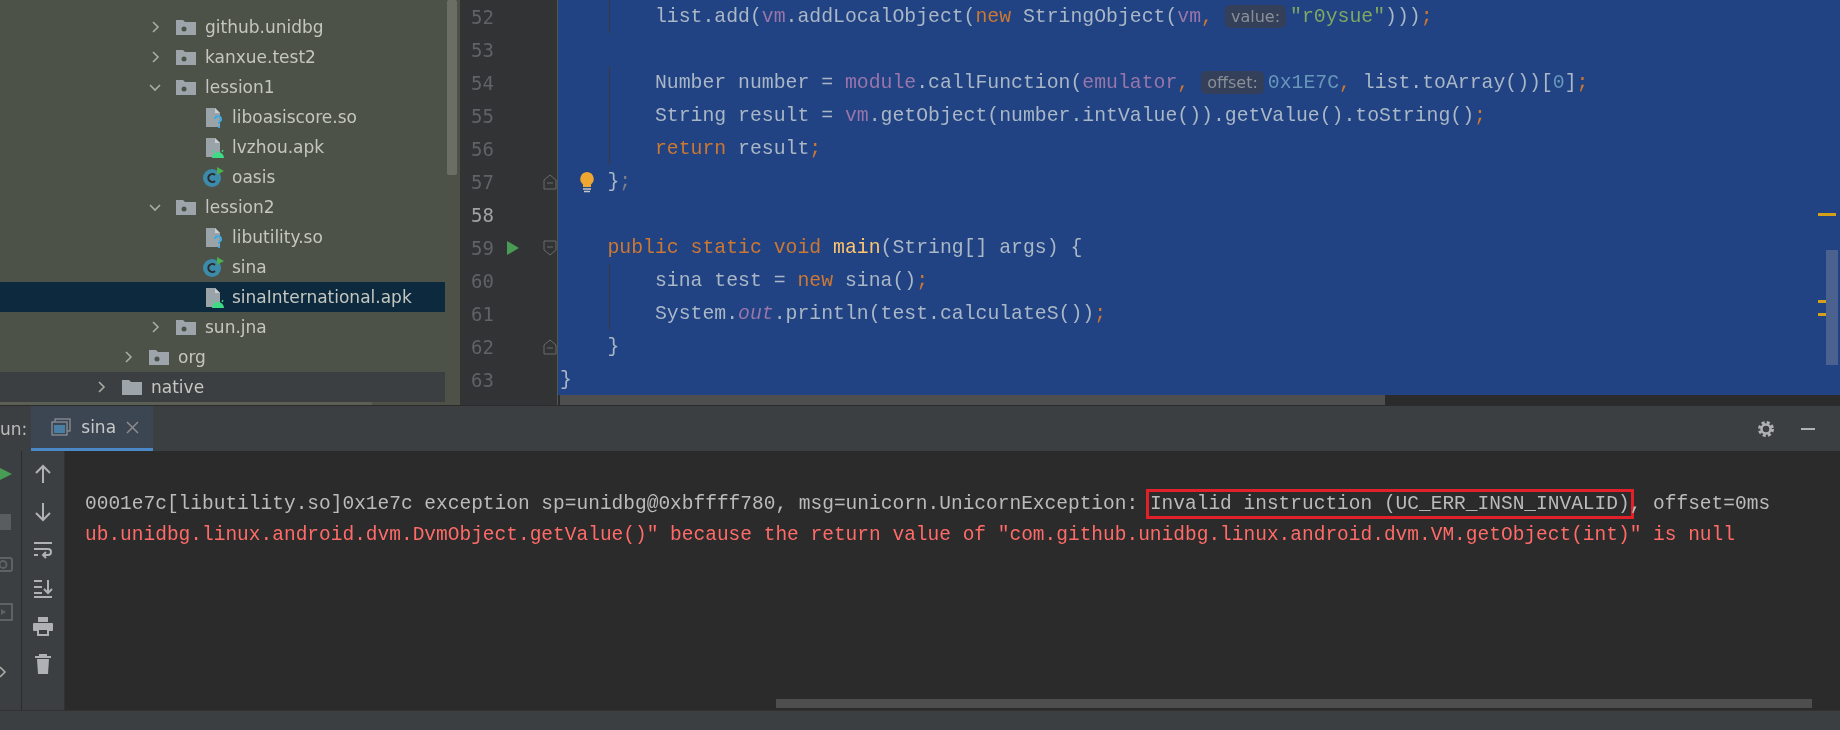 The height and width of the screenshot is (730, 1840). What do you see at coordinates (222, 297) in the screenshot?
I see `tree-item: sinaInternational.apk` at bounding box center [222, 297].